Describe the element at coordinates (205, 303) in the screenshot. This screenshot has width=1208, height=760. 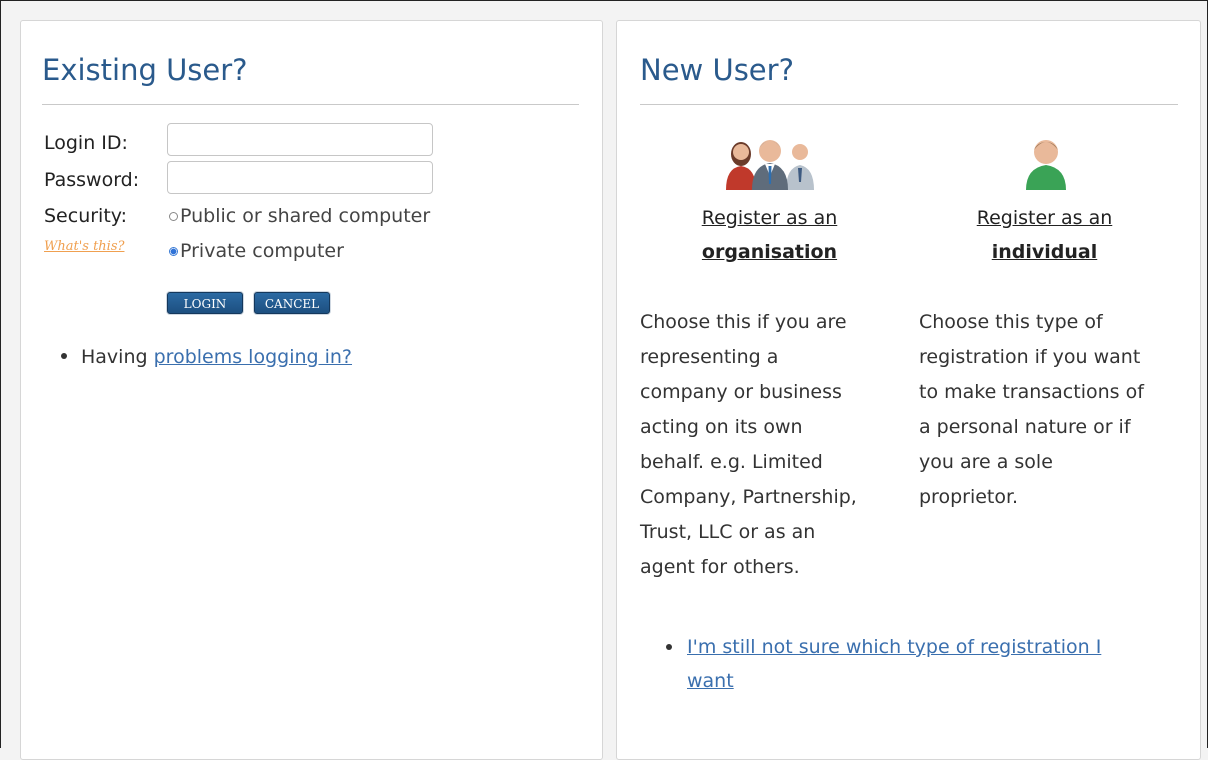
I see `login-button: LOGIN` at that location.